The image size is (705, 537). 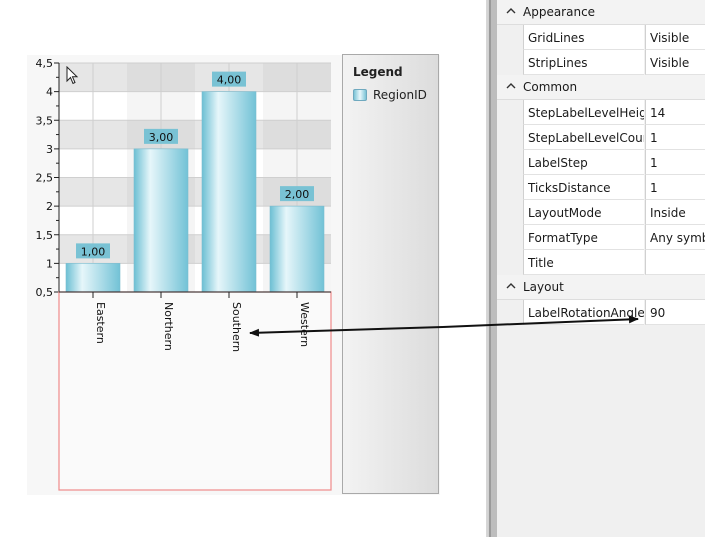 I want to click on category-label: Appearance, so click(x=559, y=12).